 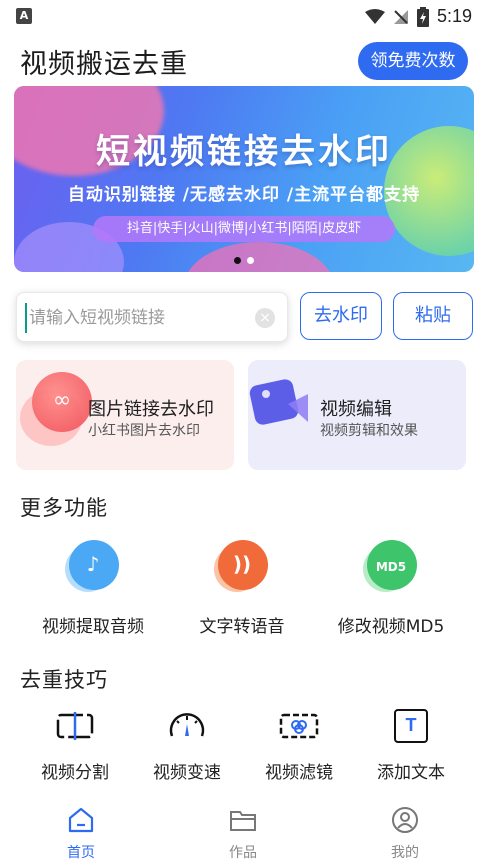 What do you see at coordinates (299, 726) in the screenshot?
I see `filter-icon` at bounding box center [299, 726].